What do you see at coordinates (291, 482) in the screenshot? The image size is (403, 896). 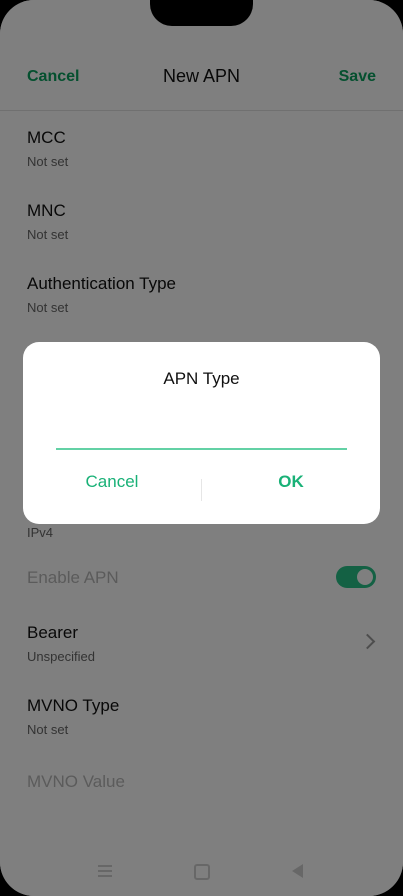 I see `dialog-ok-button: OK` at bounding box center [291, 482].